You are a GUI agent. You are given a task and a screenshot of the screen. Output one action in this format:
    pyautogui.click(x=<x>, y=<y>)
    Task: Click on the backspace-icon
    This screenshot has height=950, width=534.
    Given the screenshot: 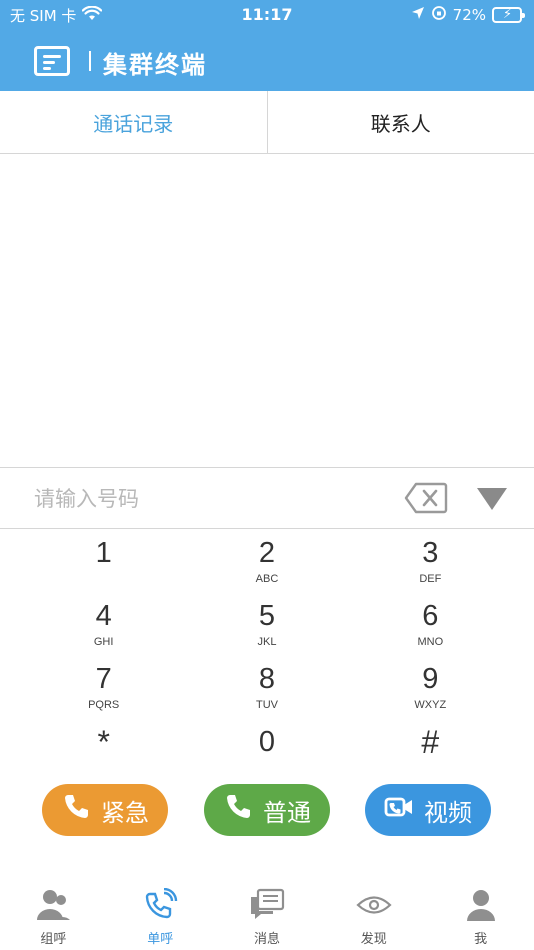 What is the action you would take?
    pyautogui.click(x=426, y=498)
    